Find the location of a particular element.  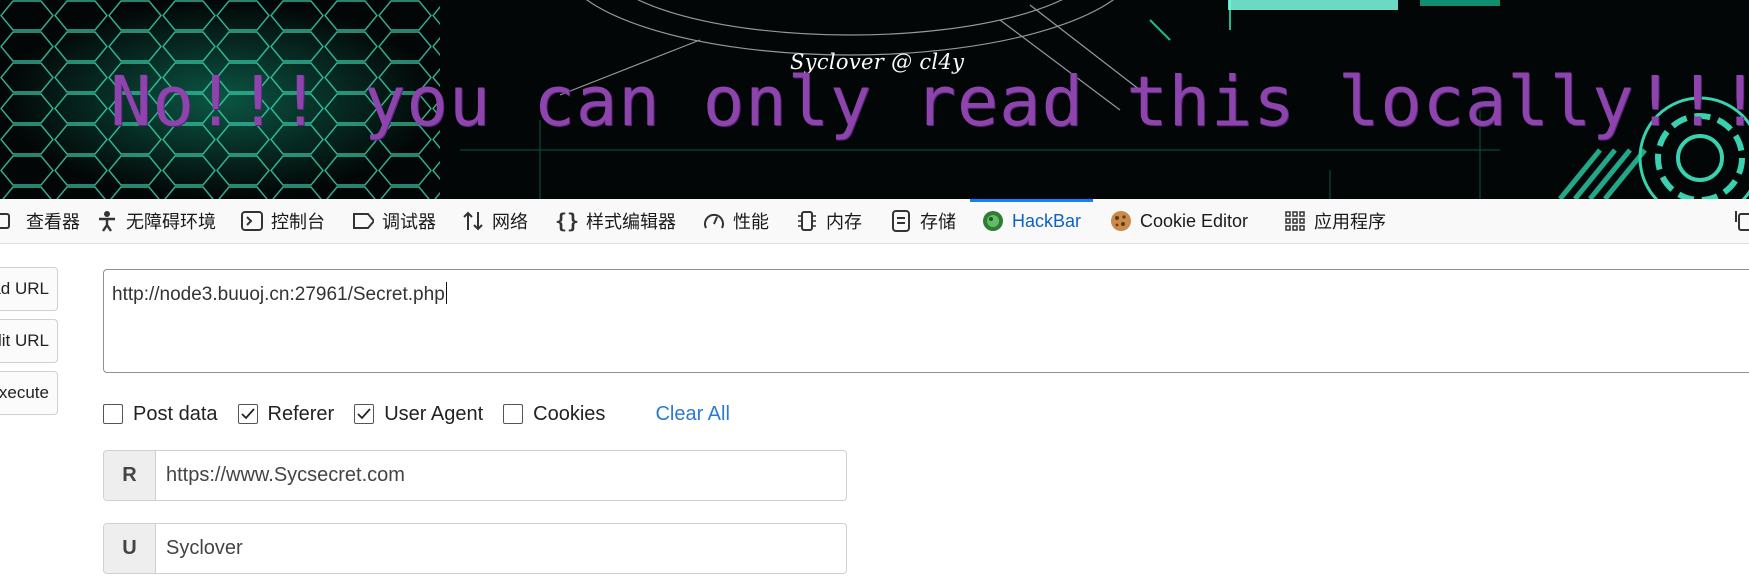

tab-memory: 内存 is located at coordinates (829, 221).